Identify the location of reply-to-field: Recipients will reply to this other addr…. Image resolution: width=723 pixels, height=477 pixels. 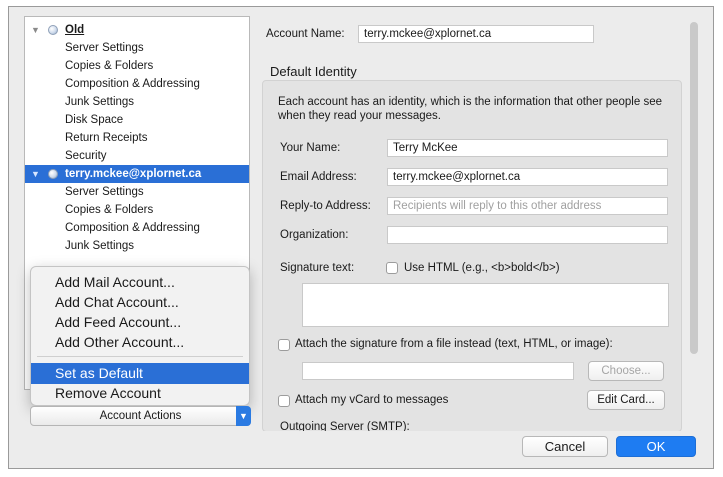
(527, 206).